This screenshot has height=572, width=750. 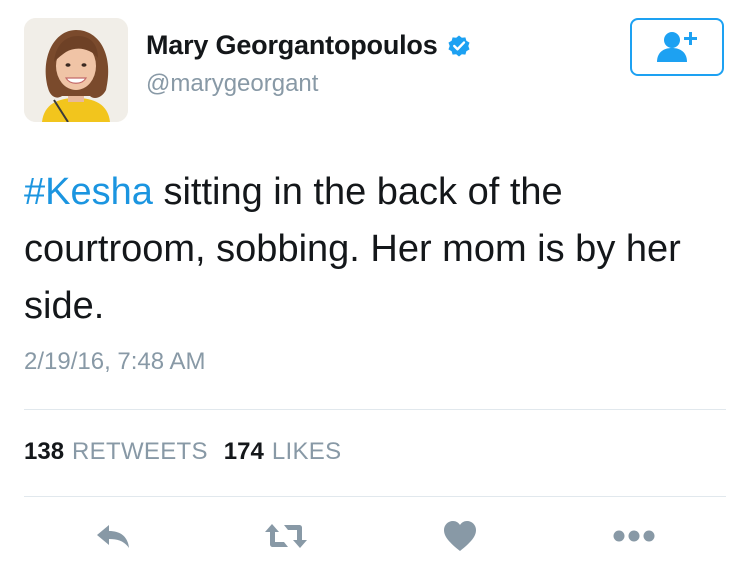 What do you see at coordinates (375, 409) in the screenshot?
I see `divider-top` at bounding box center [375, 409].